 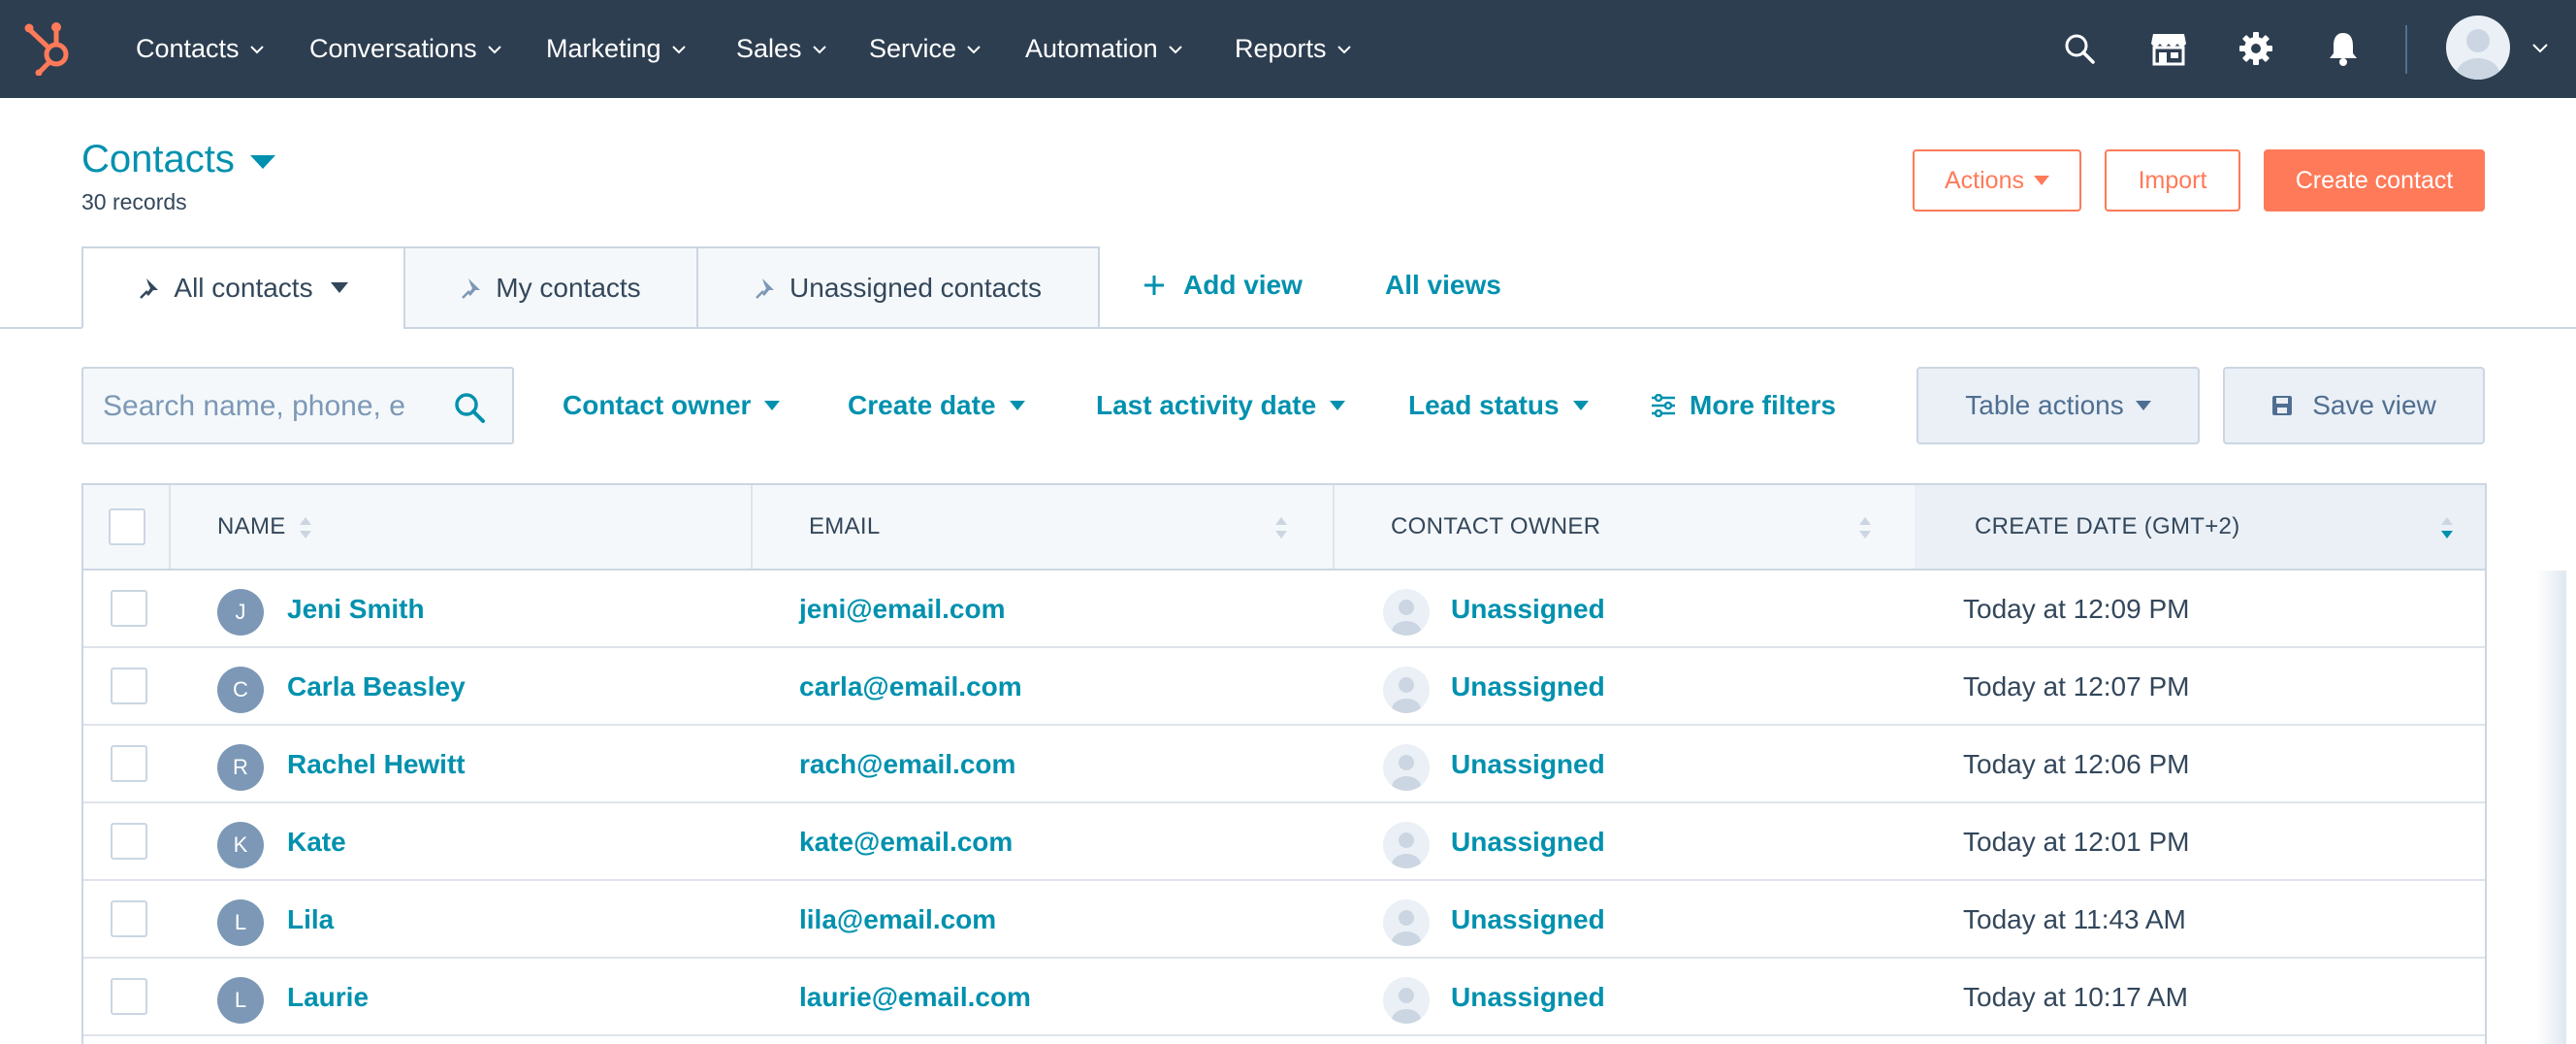 I want to click on contact-name-link: Carla Beasley, so click(x=376, y=687).